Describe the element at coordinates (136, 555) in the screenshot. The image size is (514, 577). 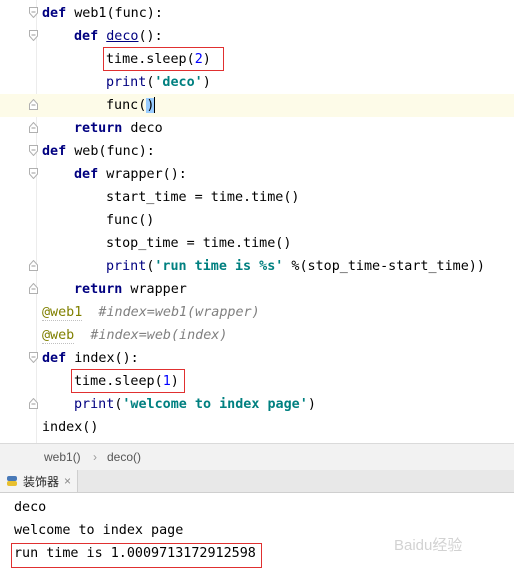
I see `highlight-box-runtime` at that location.